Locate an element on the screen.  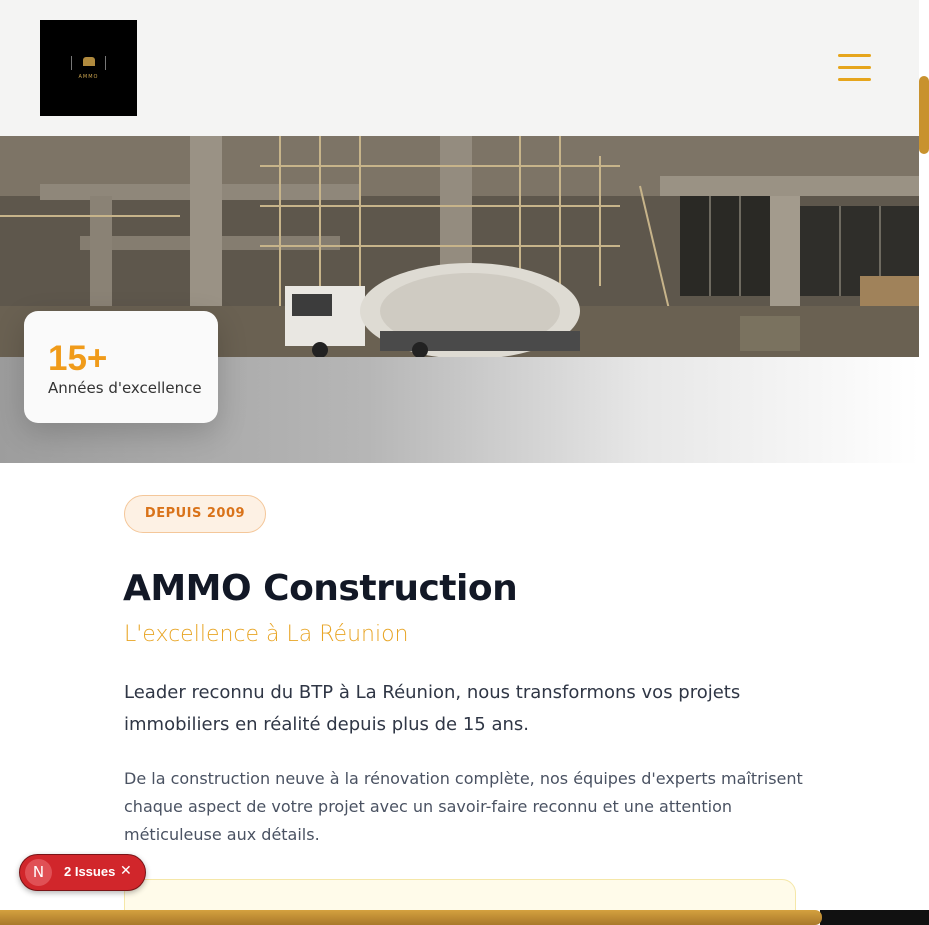
hamburger-menu-button is located at coordinates (855, 68).